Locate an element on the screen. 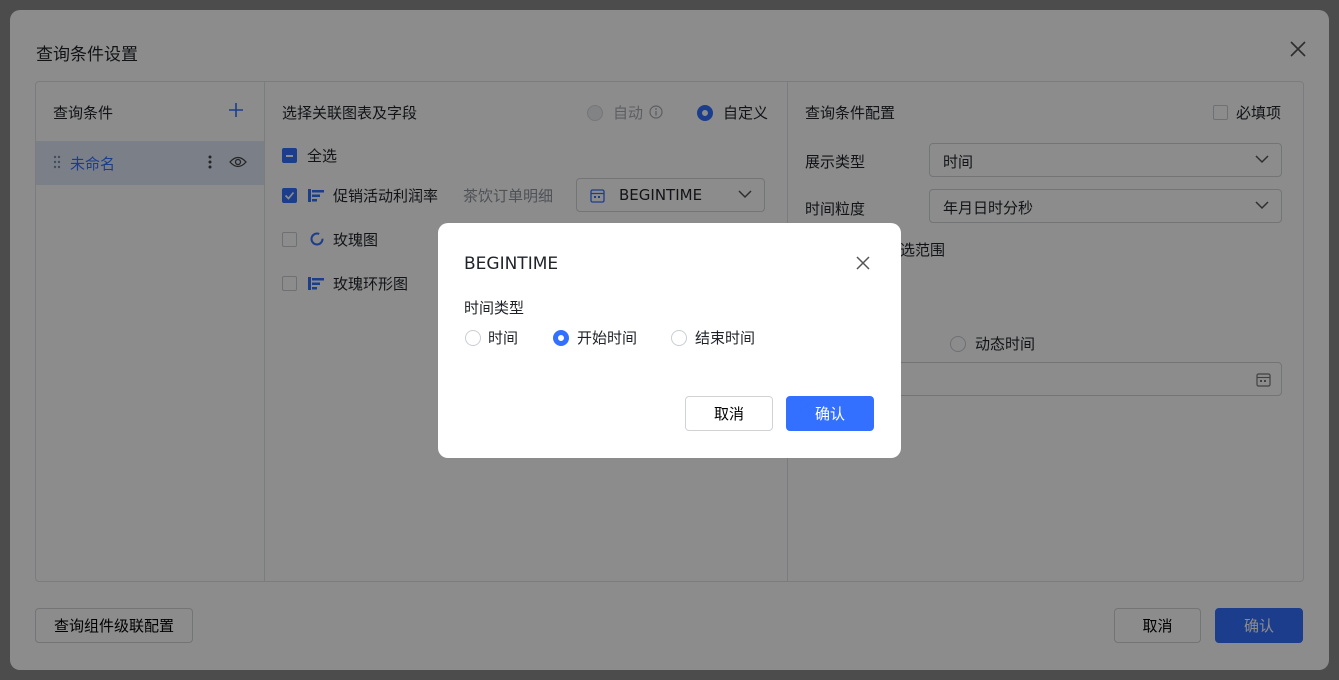 The width and height of the screenshot is (1339, 680). end-time-option-label: 结束时间 is located at coordinates (725, 338).